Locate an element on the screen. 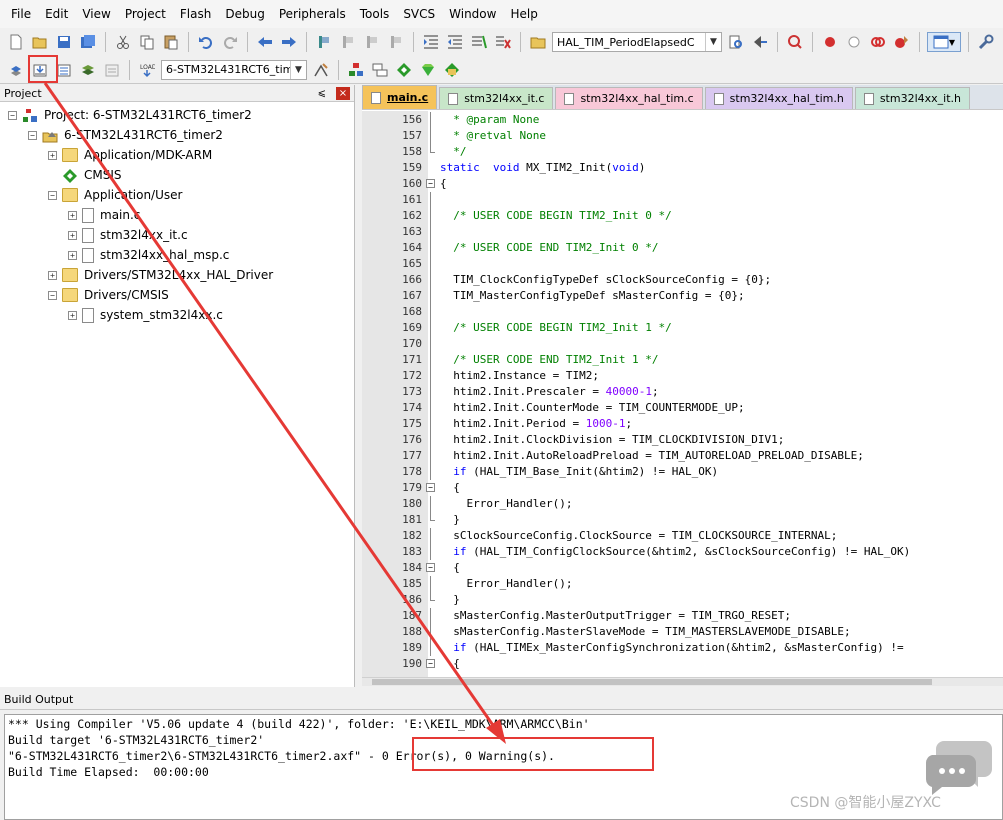  editor-tab: stm32l4xx_it.c is located at coordinates (496, 98).